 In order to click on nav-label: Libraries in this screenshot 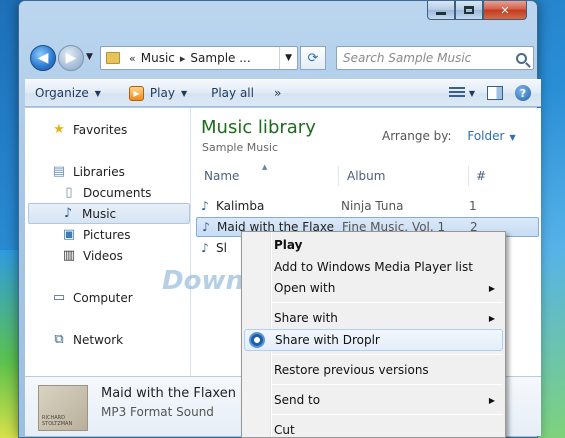, I will do `click(99, 171)`.